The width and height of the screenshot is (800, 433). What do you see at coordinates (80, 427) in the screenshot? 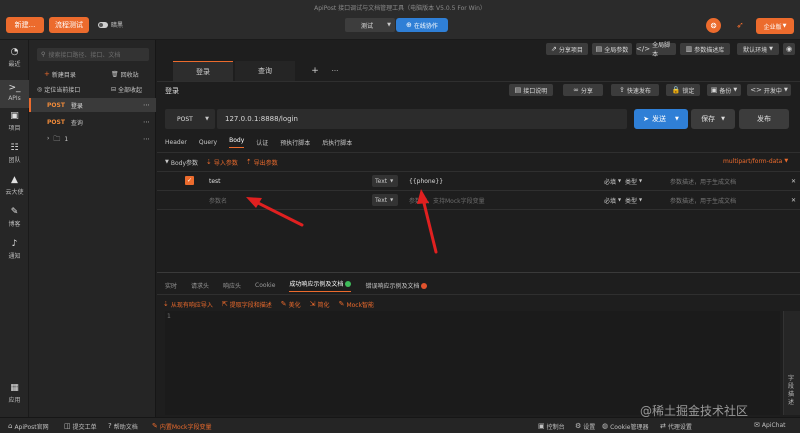
I see `submit-ticket-link: ◫ 提交工单` at bounding box center [80, 427].